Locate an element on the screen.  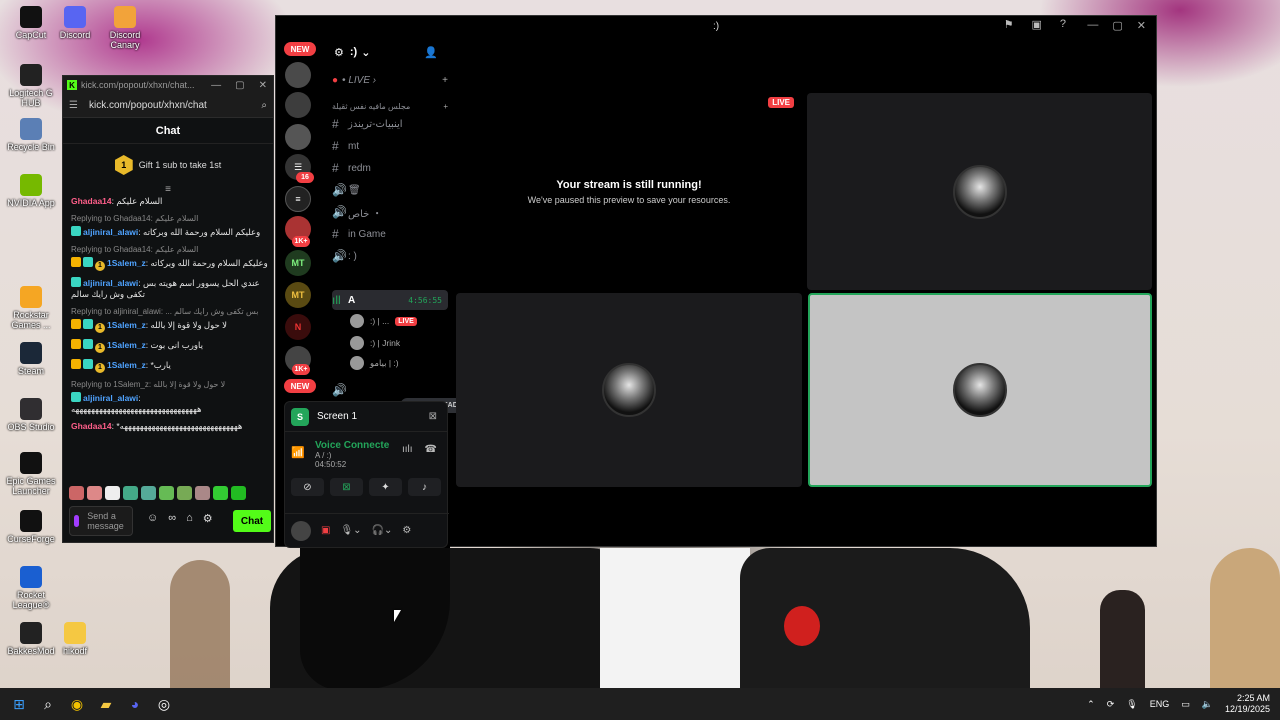
help-icon: ? is located at coordinates (1063, 24).